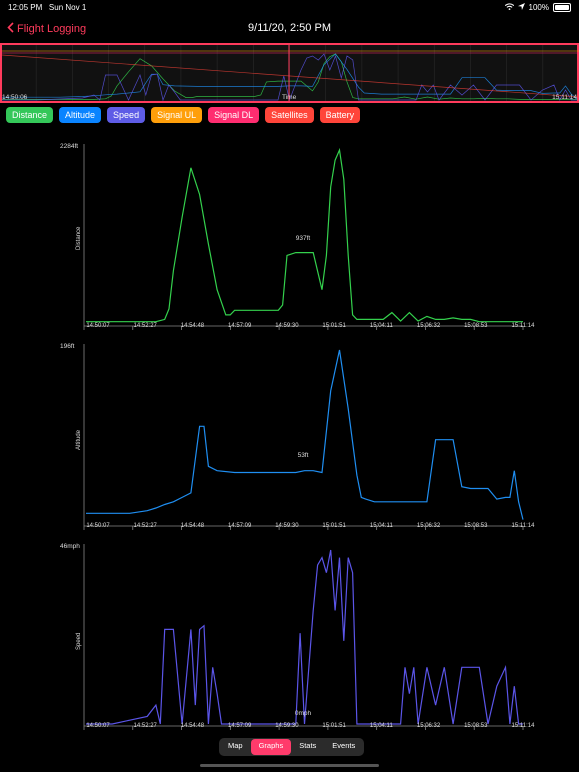 The image size is (579, 772). What do you see at coordinates (177, 115) in the screenshot?
I see `chip-signal-ul: Signal UL` at bounding box center [177, 115].